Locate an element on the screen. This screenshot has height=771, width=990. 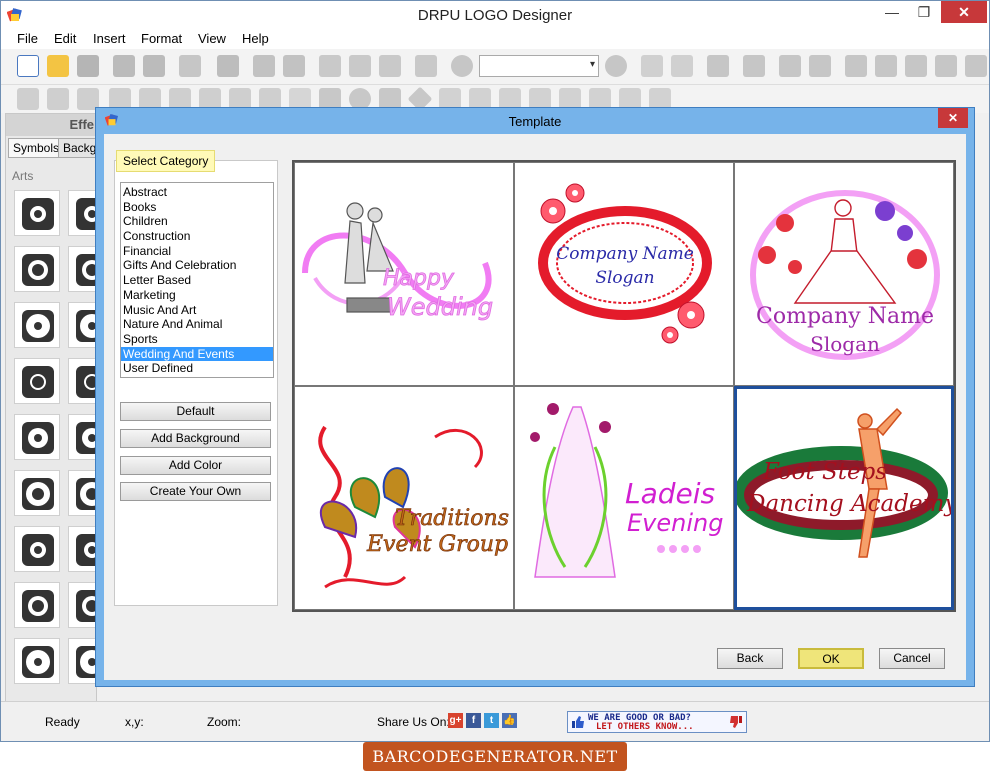
category-item: User Defined is located at coordinates (197, 368).